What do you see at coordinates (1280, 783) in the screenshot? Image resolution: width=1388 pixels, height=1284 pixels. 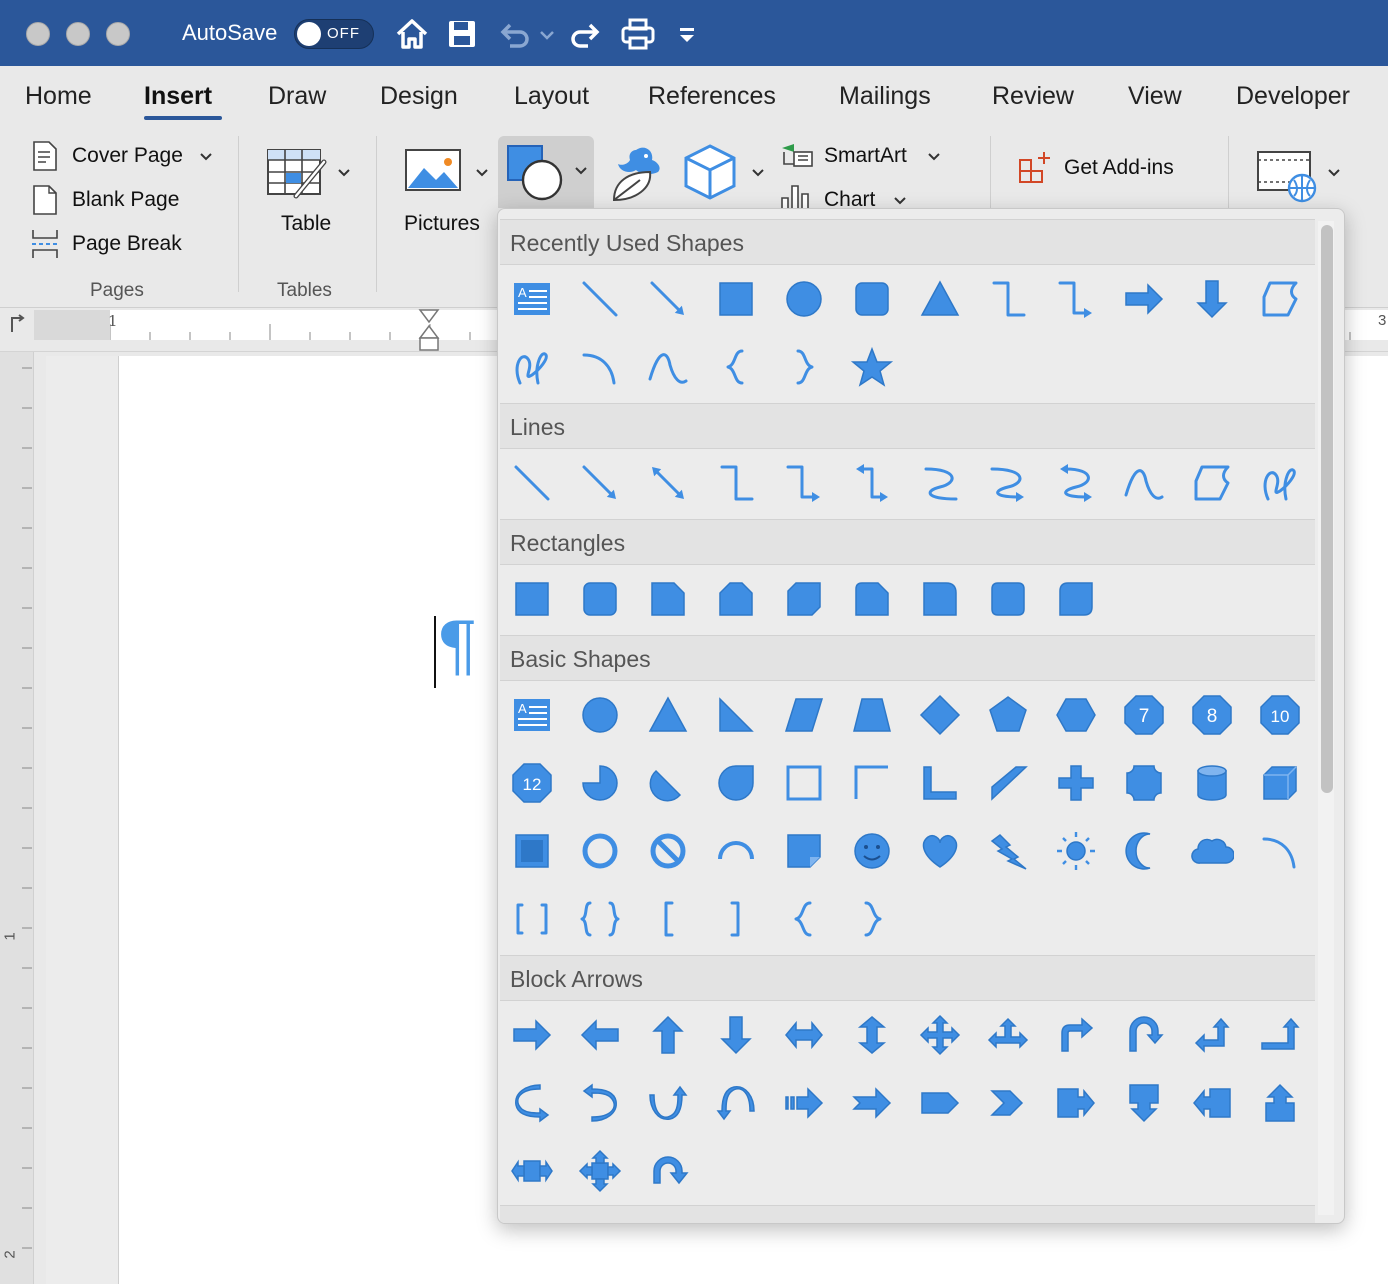 I see `cube-shape-icon` at bounding box center [1280, 783].